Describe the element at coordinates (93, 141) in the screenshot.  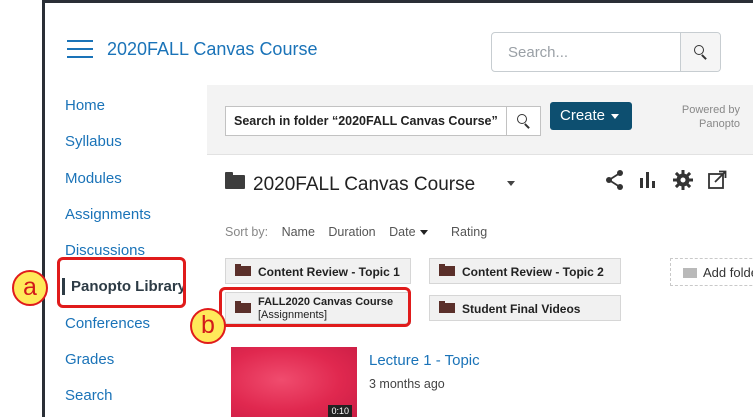
I see `nav-syllabus: Syllabus` at that location.